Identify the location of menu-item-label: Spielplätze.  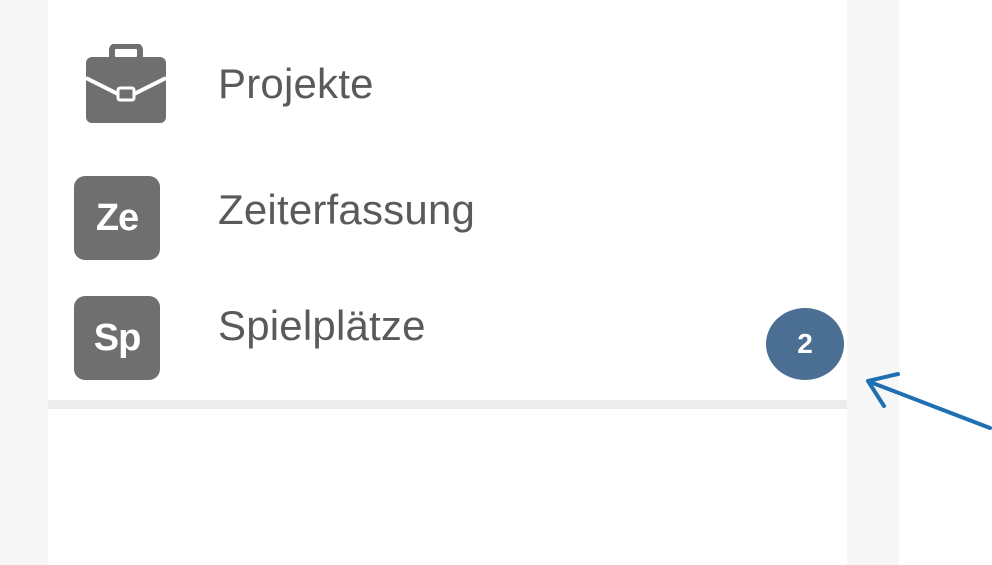
(322, 325).